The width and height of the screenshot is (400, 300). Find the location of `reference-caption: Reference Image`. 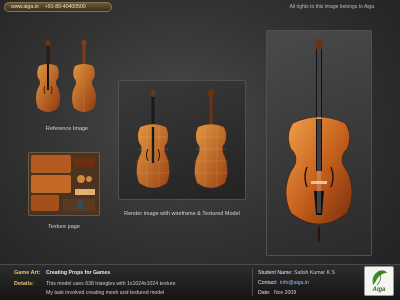

reference-caption: Reference Image is located at coordinates (67, 129).